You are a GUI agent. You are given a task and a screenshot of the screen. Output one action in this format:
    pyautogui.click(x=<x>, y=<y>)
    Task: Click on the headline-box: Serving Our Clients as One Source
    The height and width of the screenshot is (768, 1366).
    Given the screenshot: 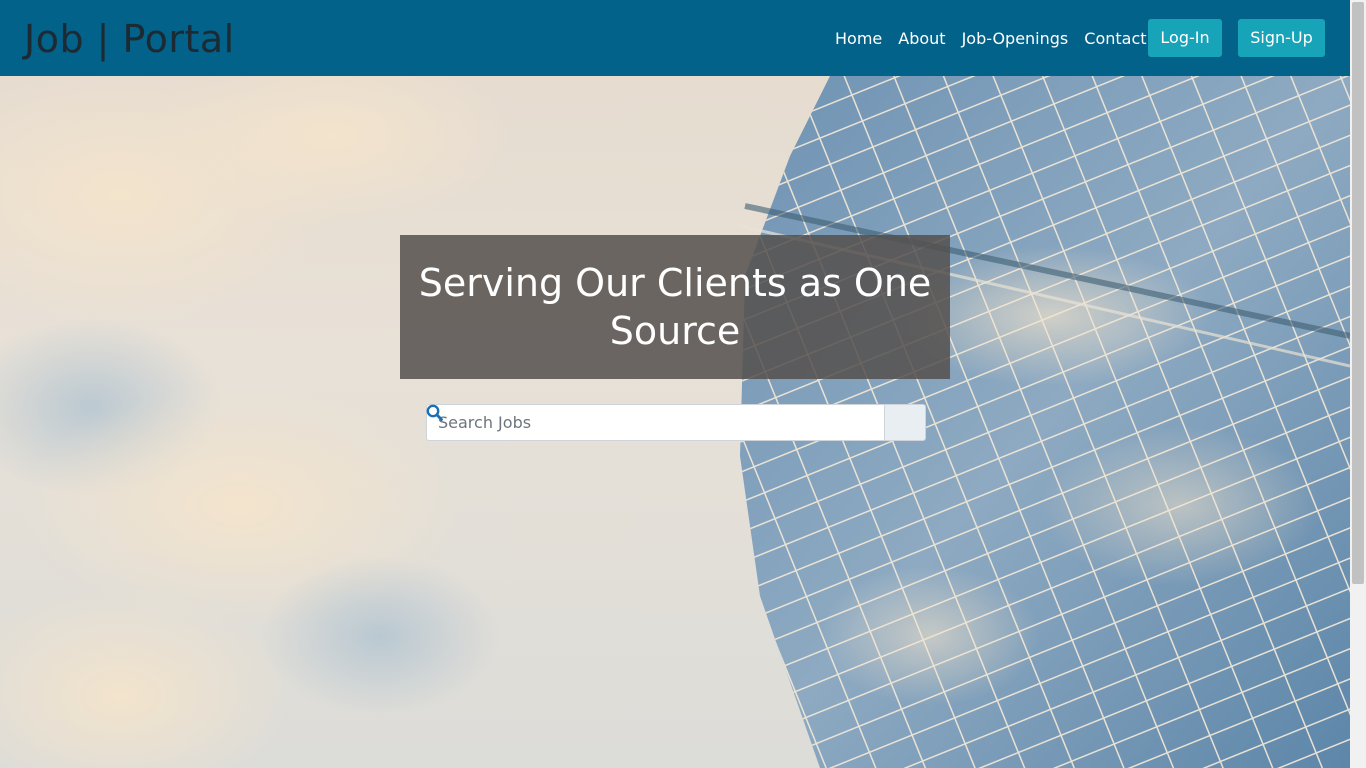 What is the action you would take?
    pyautogui.click(x=675, y=307)
    